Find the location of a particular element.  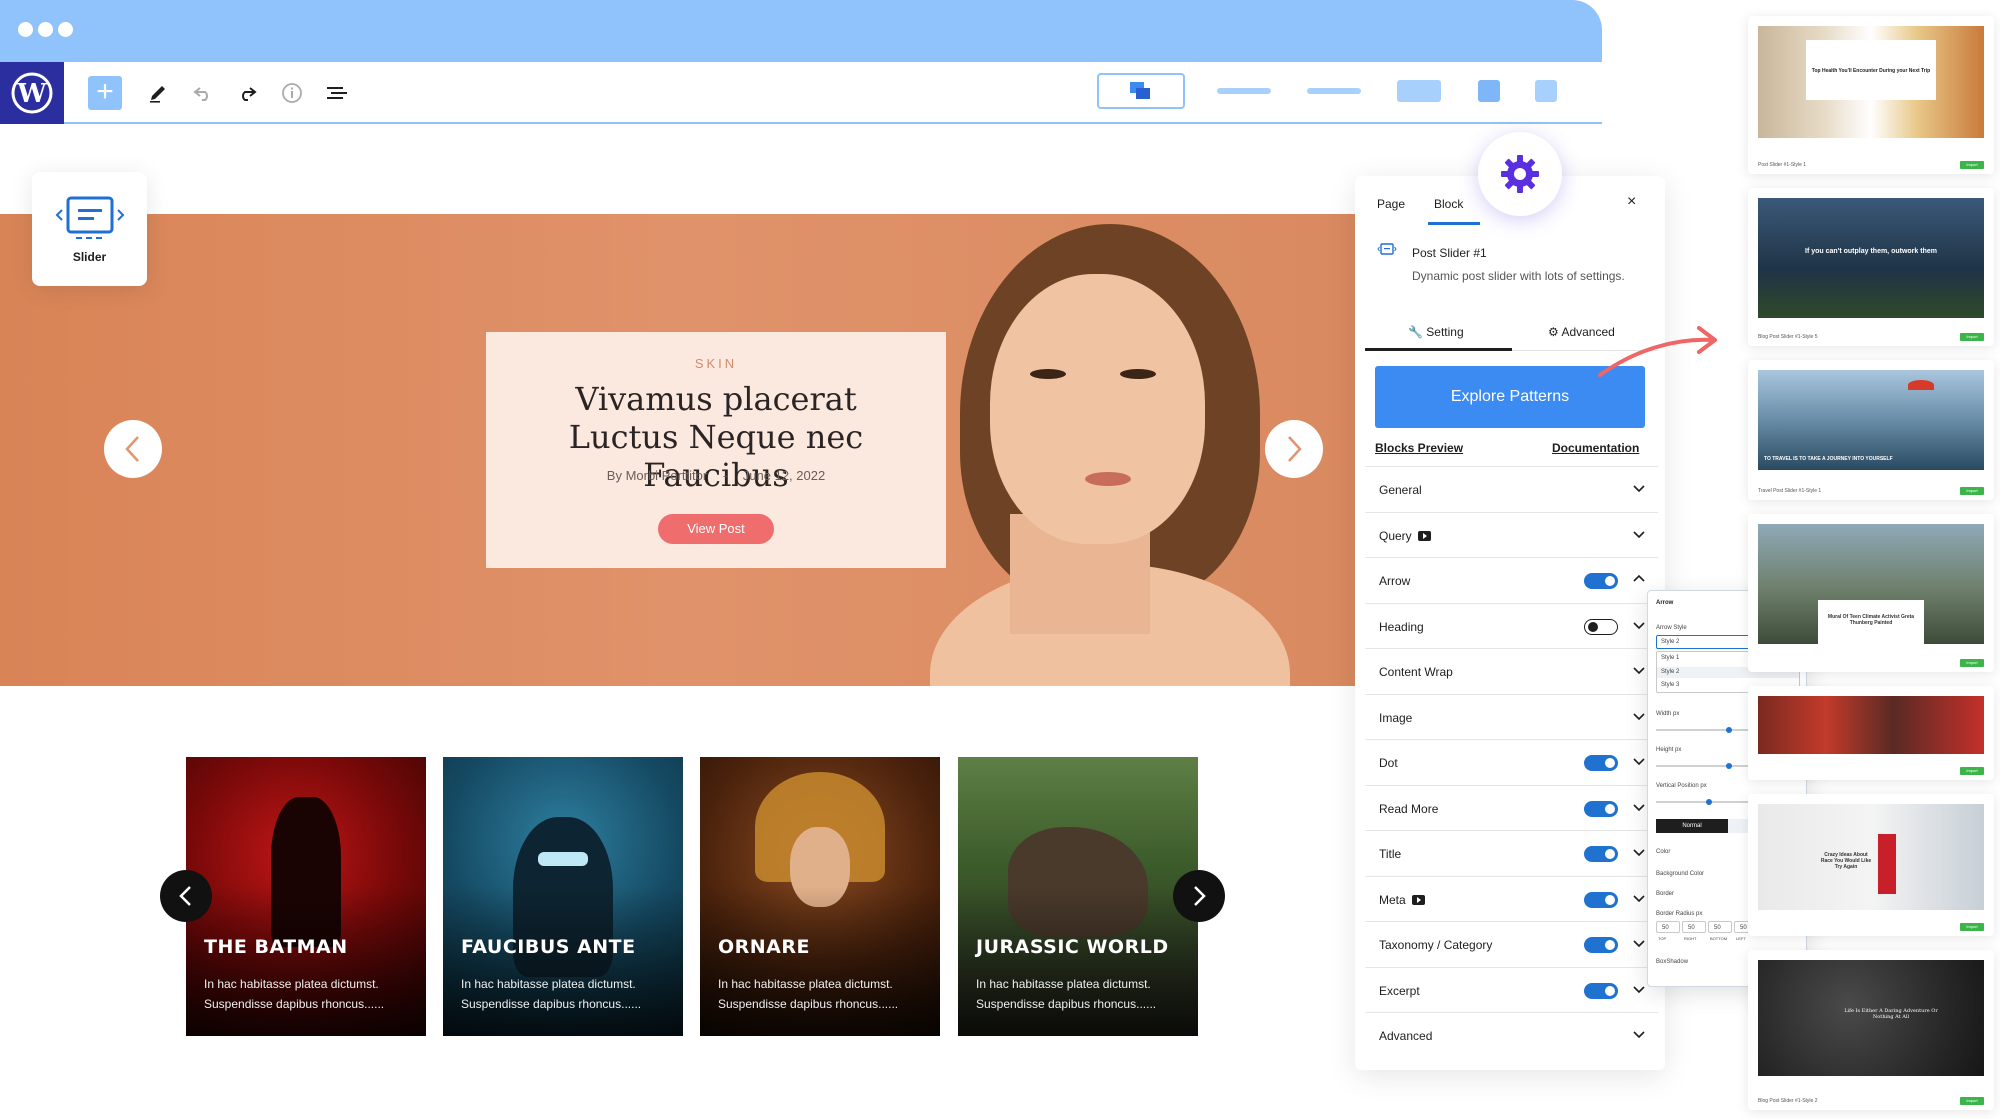

settings-row-heading: Heading is located at coordinates (1511, 625).